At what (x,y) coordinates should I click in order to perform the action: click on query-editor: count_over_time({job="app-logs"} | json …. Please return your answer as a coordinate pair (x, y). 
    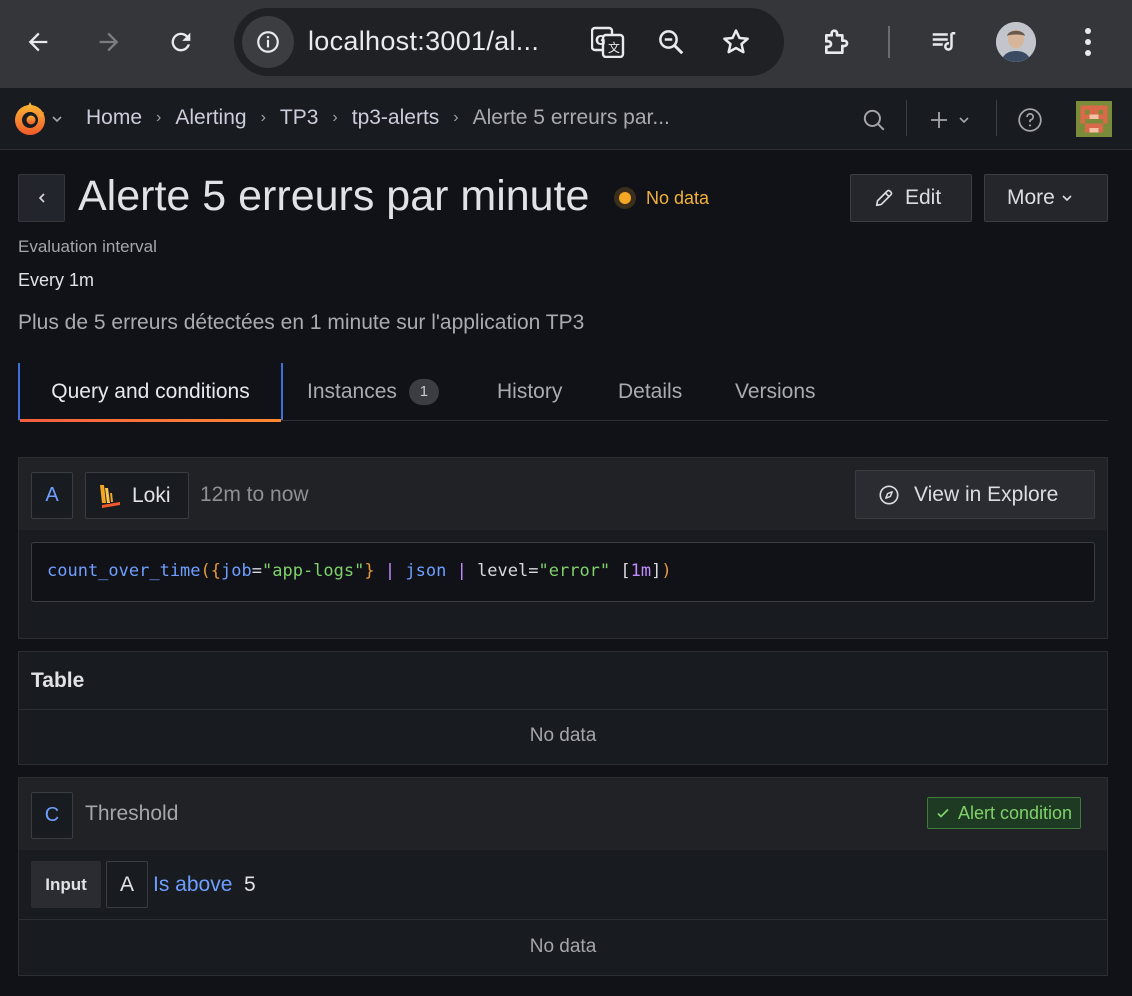
    Looking at the image, I should click on (563, 572).